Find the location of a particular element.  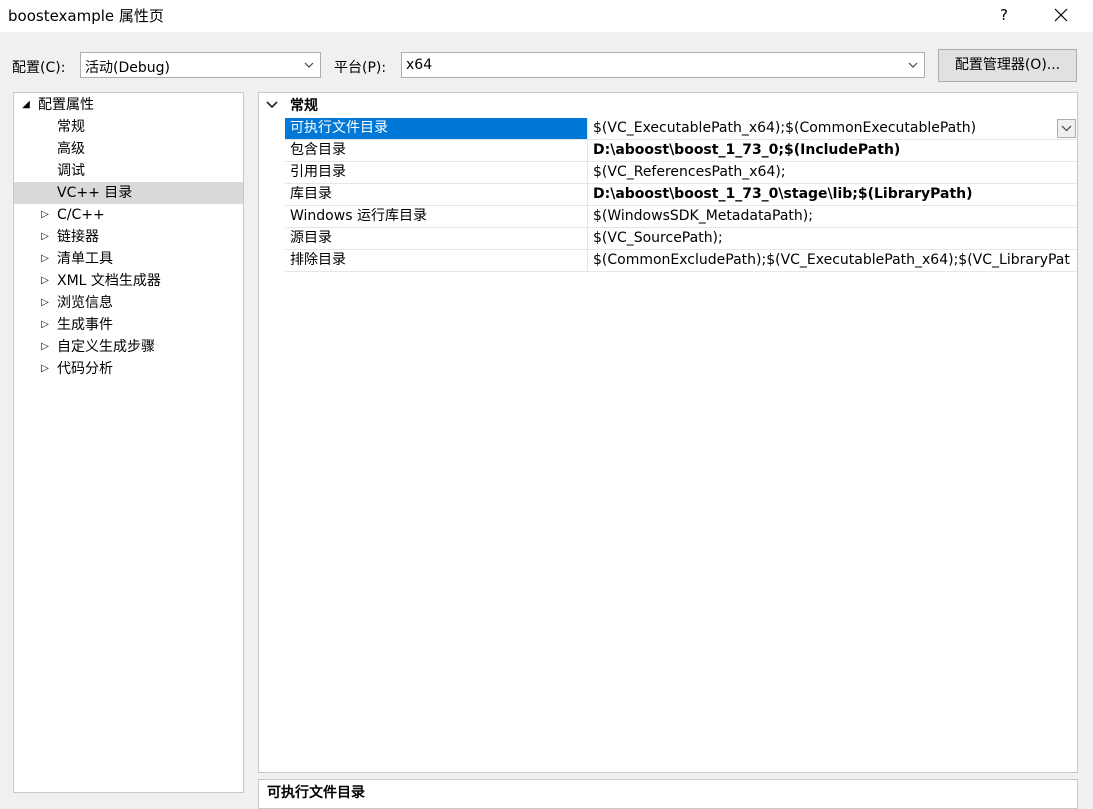

tree-item-xml-doc-generator: ▷ XML 文档生成器 is located at coordinates (128, 281).